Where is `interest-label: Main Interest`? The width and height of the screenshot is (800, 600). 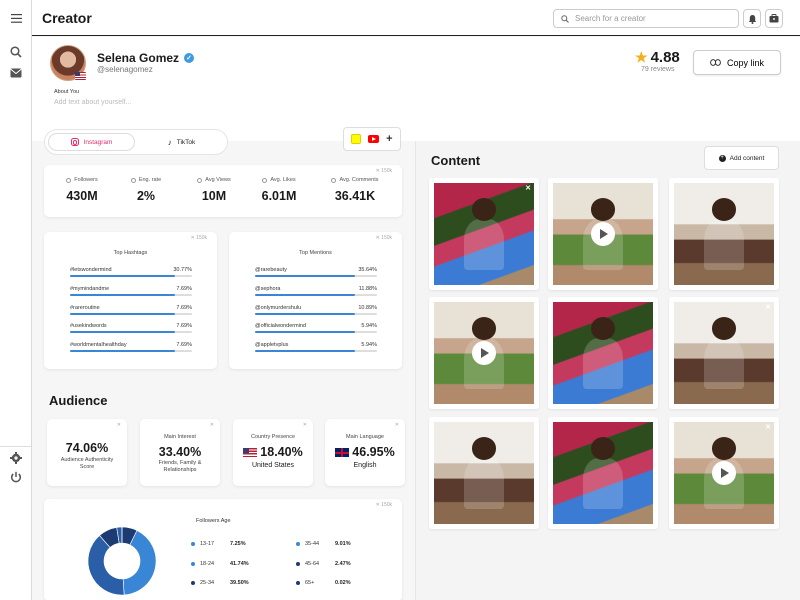
interest-label: Main Interest is located at coordinates (180, 437).